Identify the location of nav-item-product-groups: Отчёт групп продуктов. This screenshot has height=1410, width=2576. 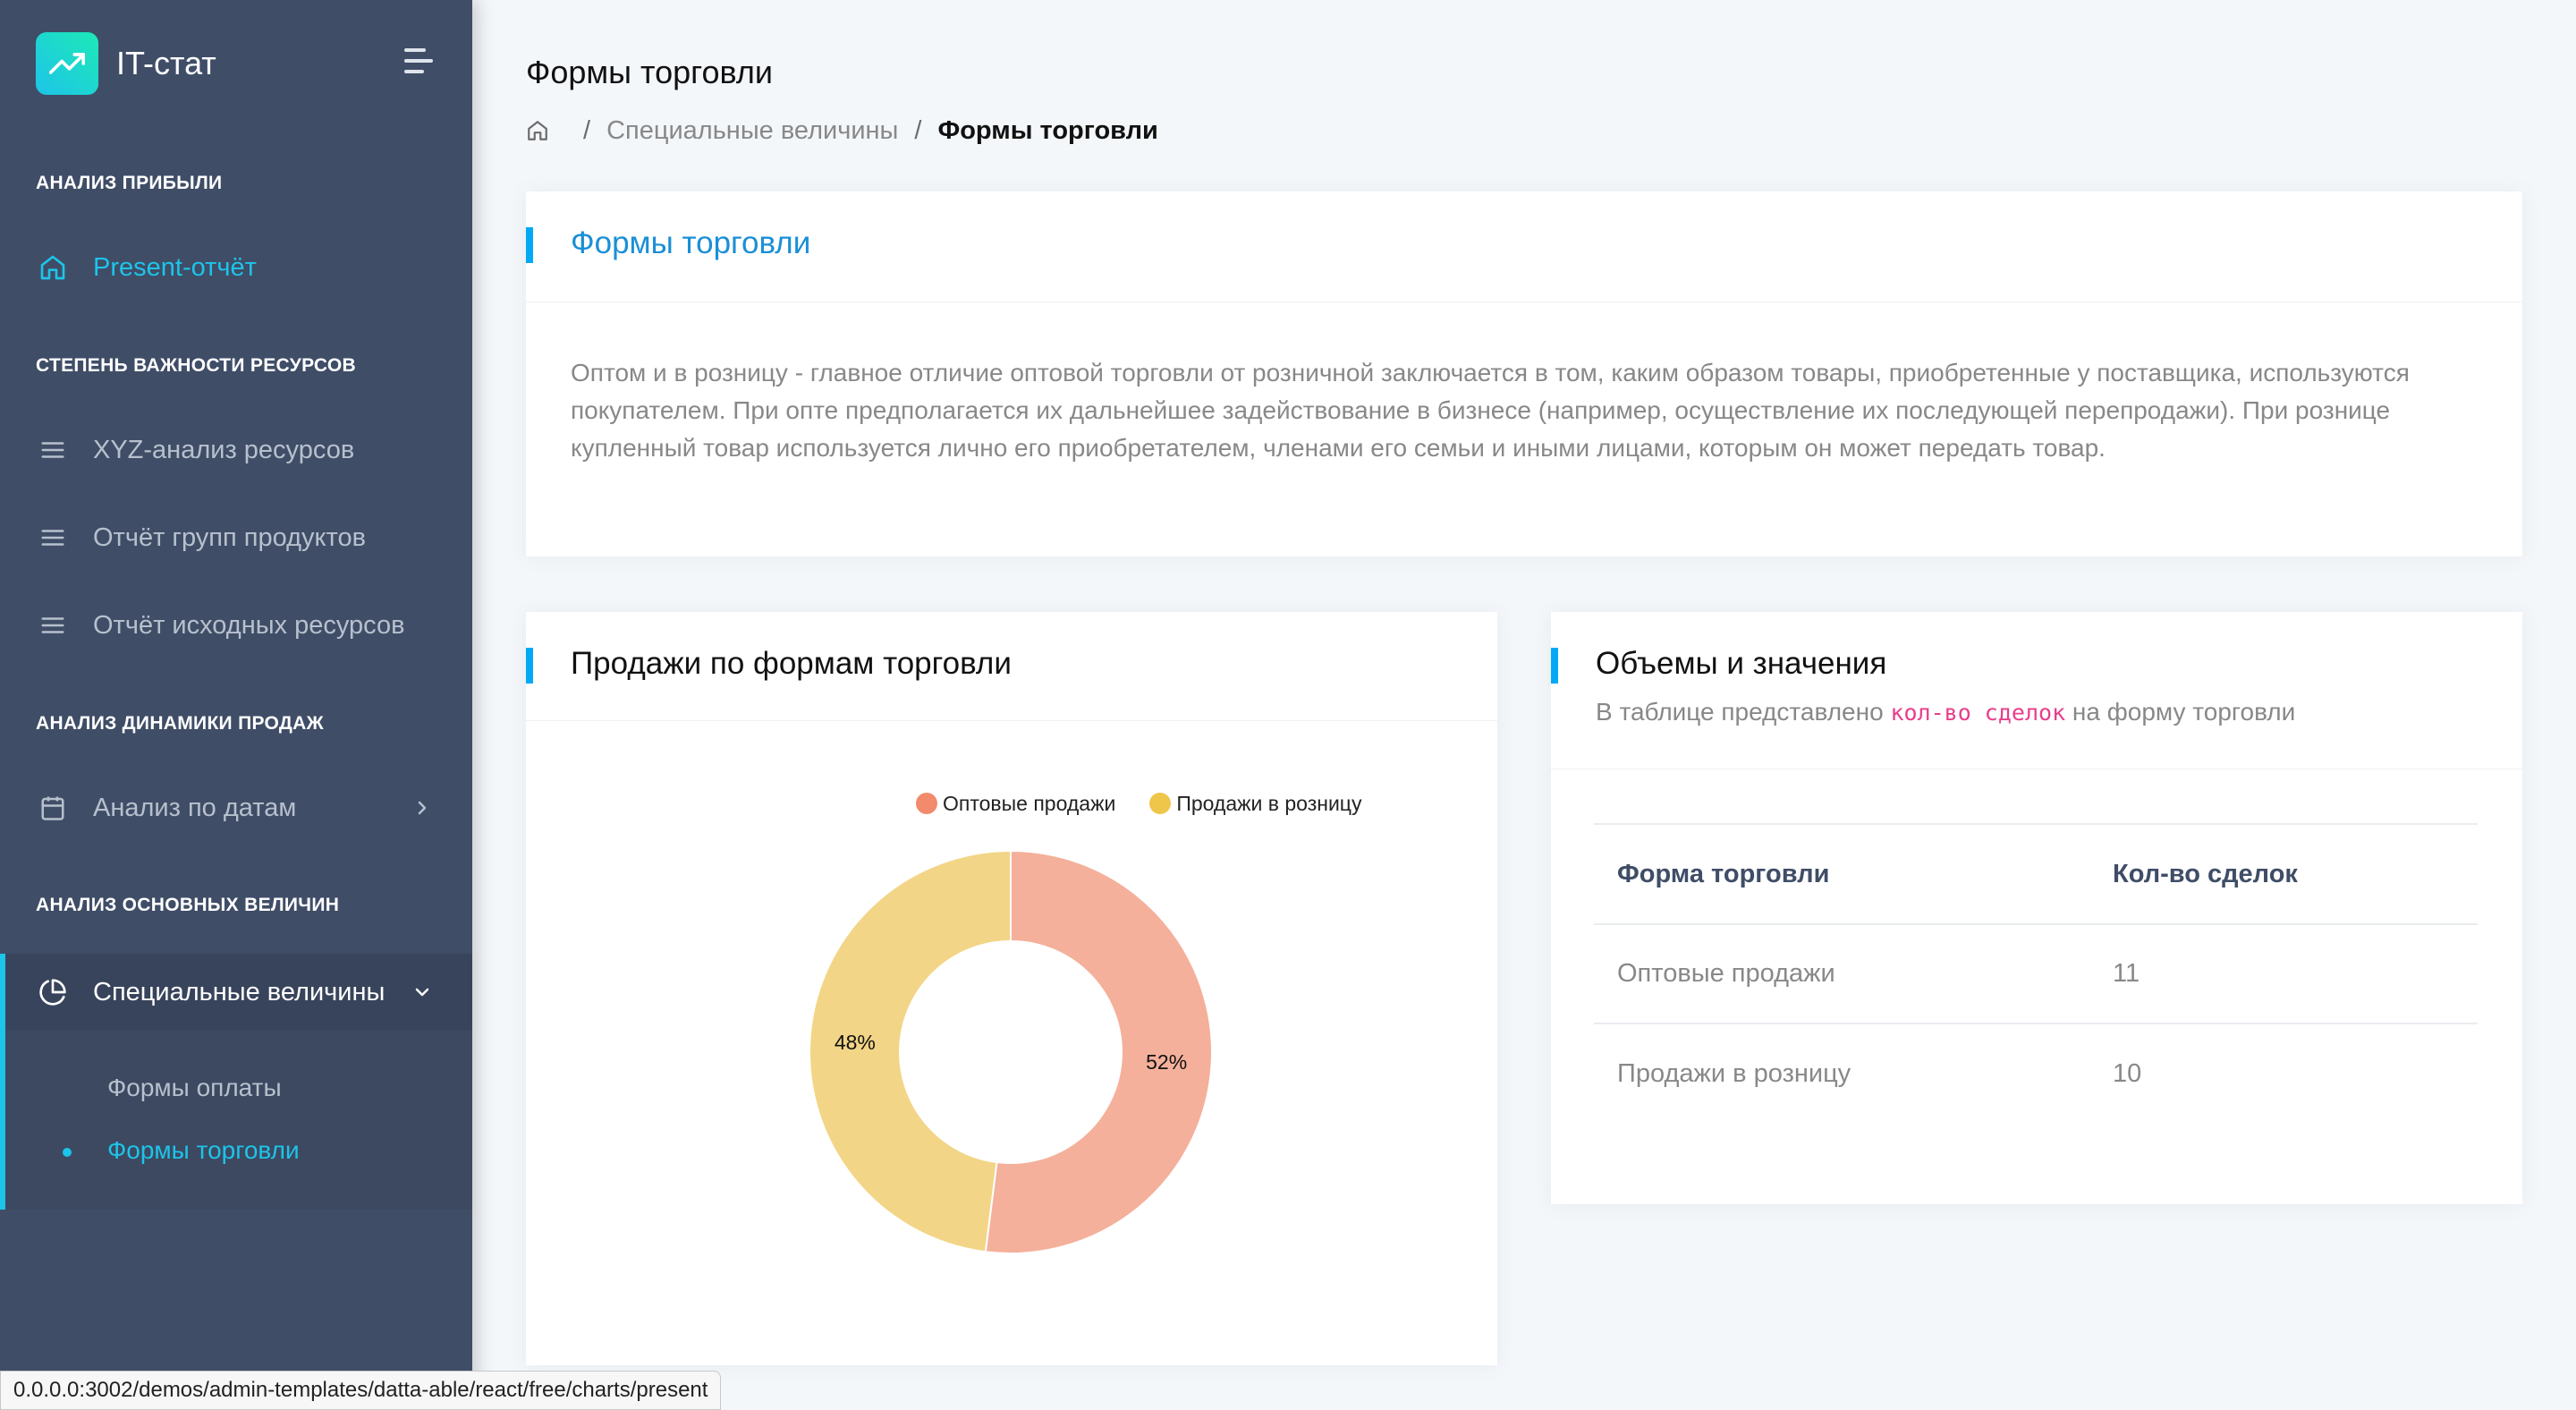
(236, 538).